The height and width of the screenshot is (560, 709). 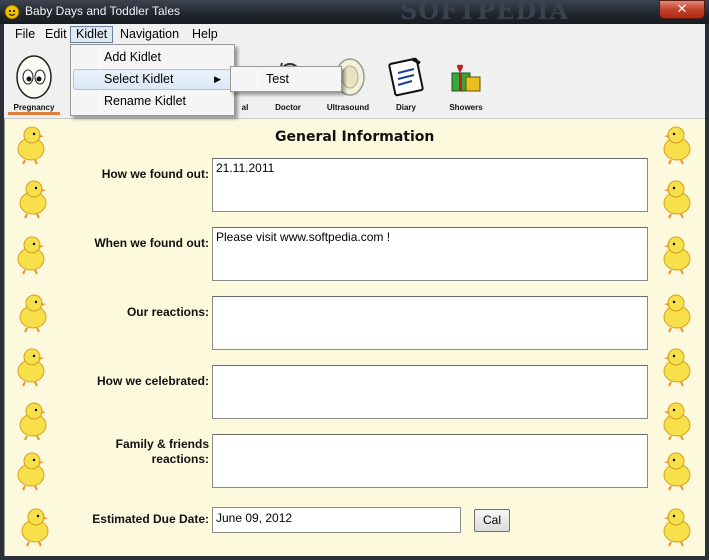 I want to click on label-family-friends-reactions: Family & friends reactions:, so click(x=162, y=451).